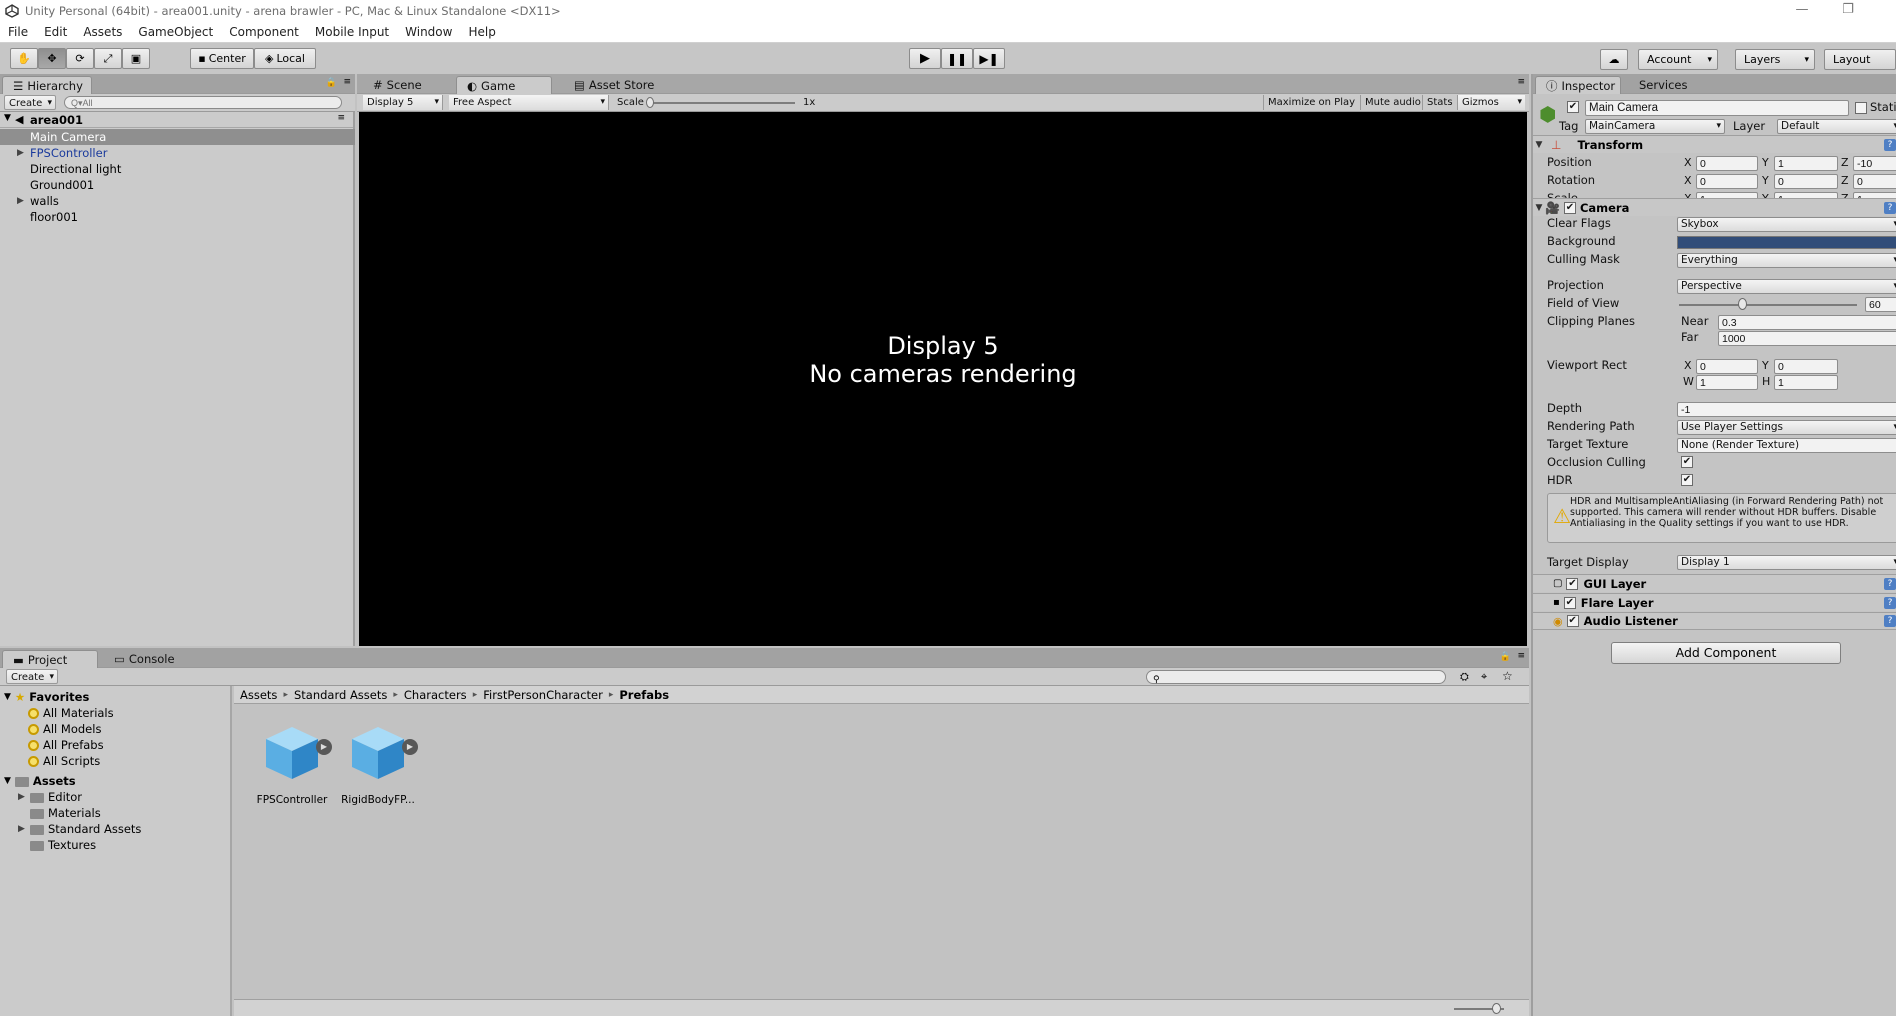 Image resolution: width=1896 pixels, height=1016 pixels. Describe the element at coordinates (529, 102) in the screenshot. I see `aspect-dropdown: Free Aspect` at that location.